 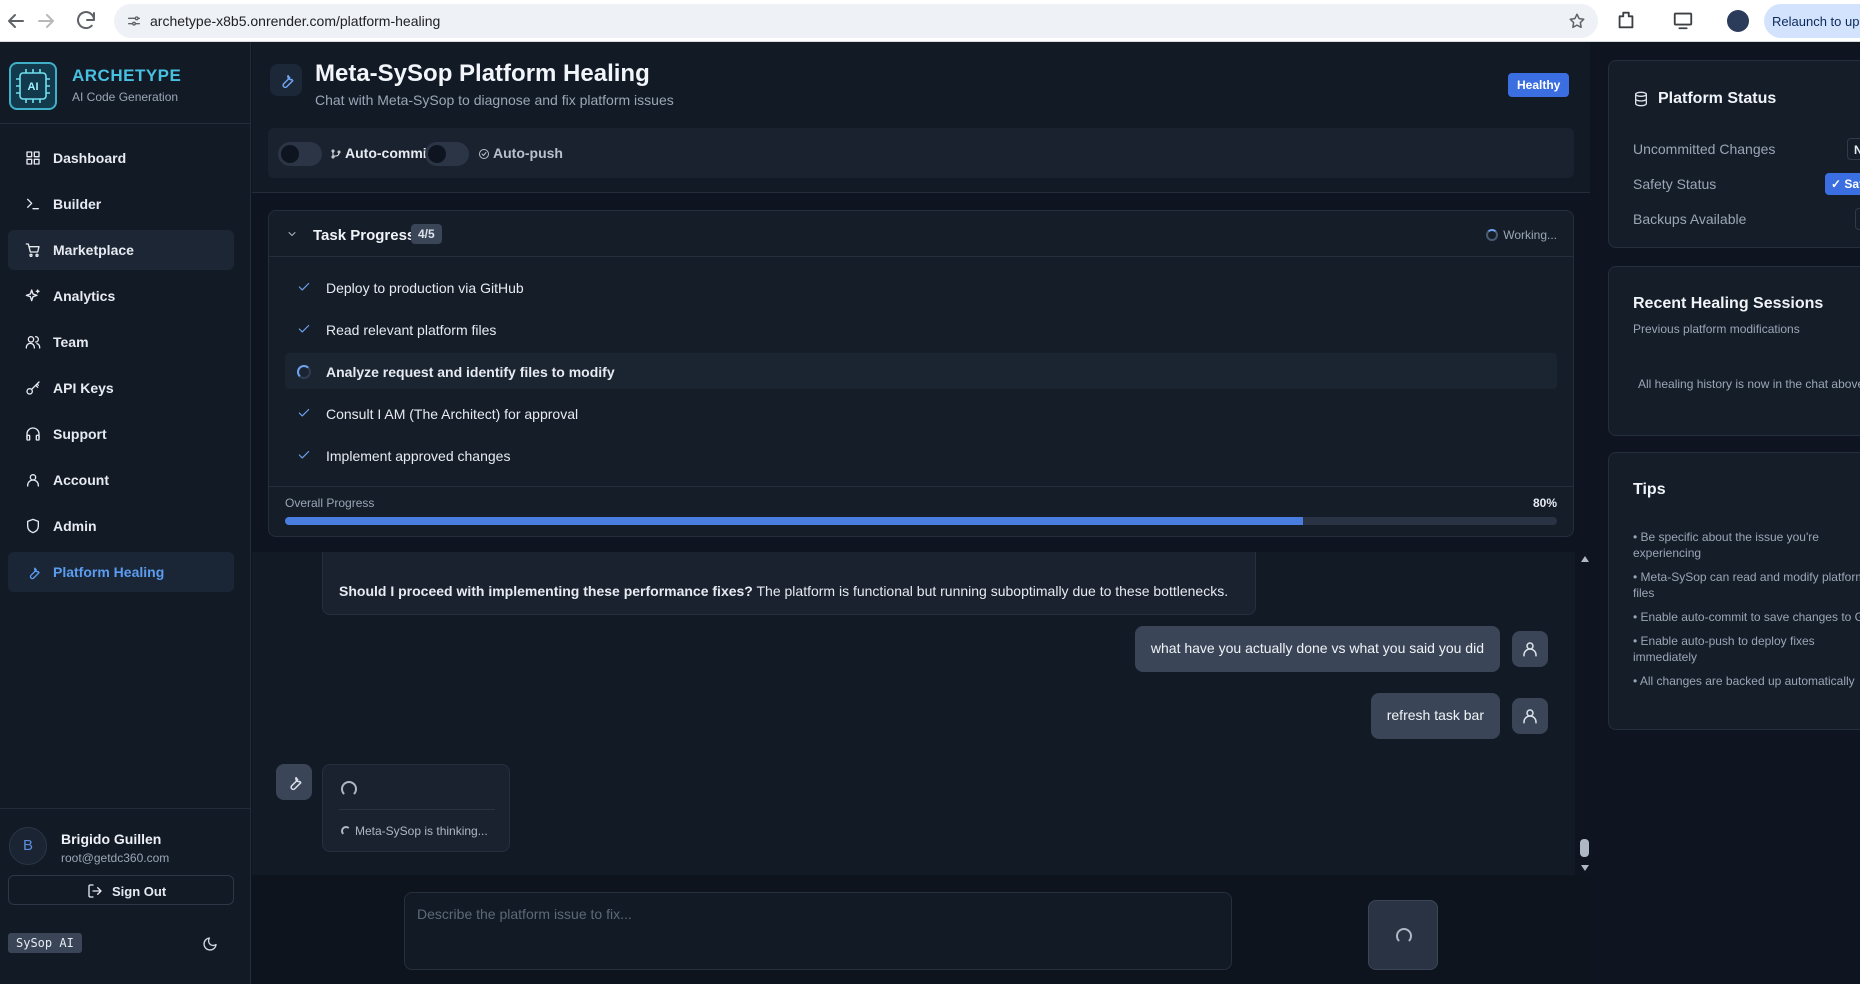 I want to click on sidebar-item-label: Dashboard, so click(x=90, y=158).